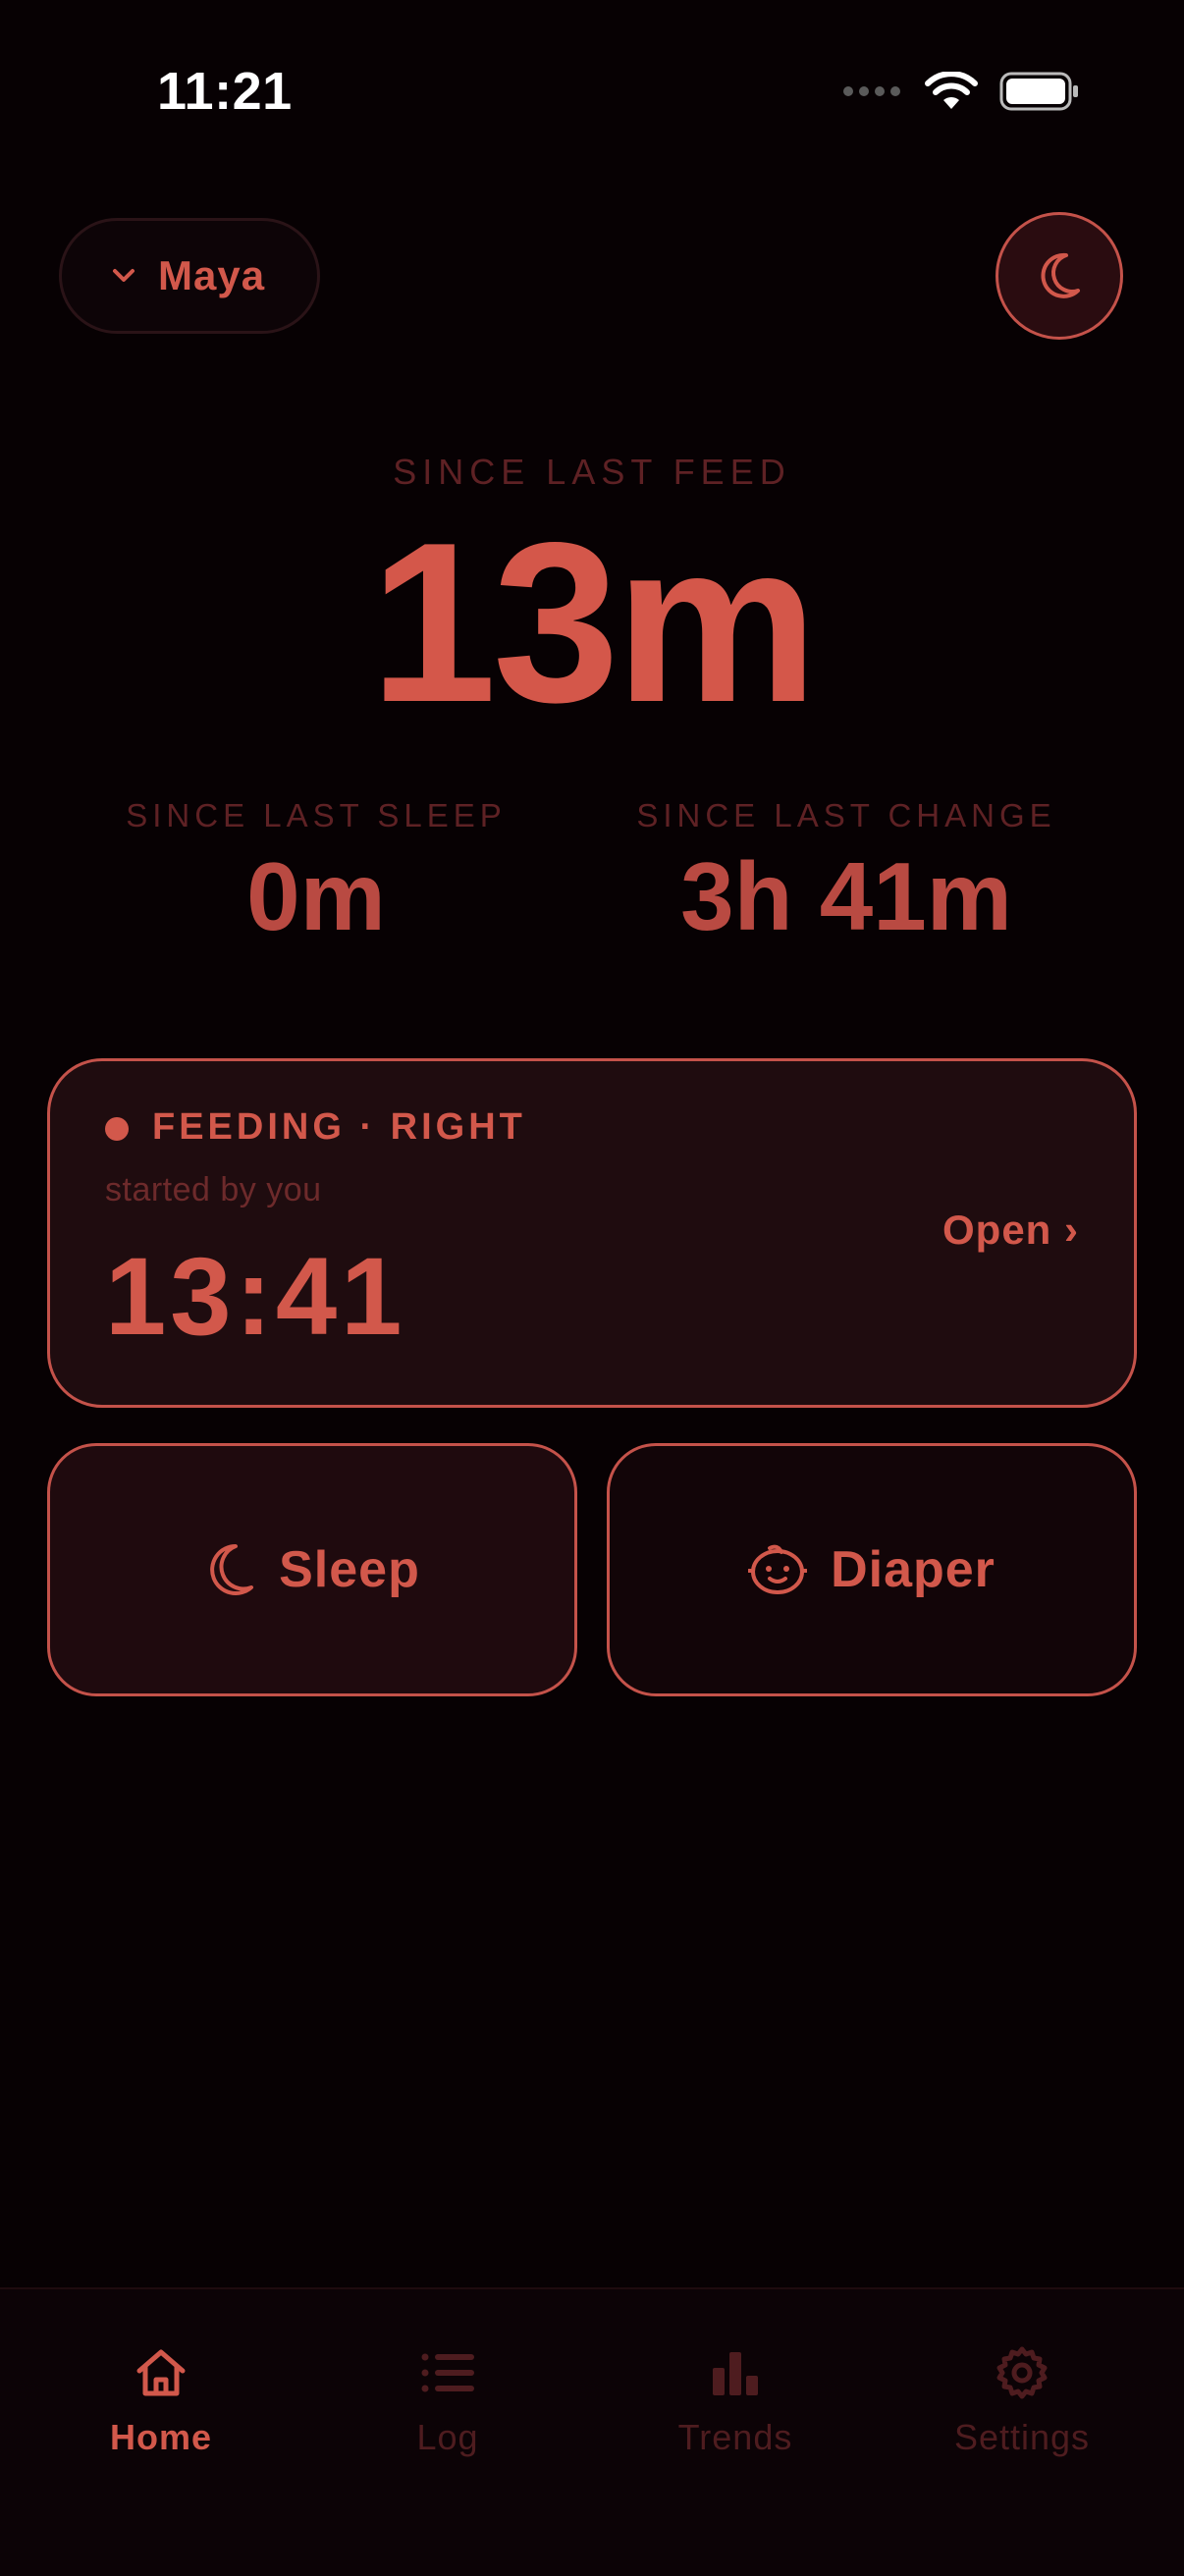 Image resolution: width=1184 pixels, height=2576 pixels. Describe the element at coordinates (214, 1189) in the screenshot. I see `active-session-subtitle: started by you` at that location.